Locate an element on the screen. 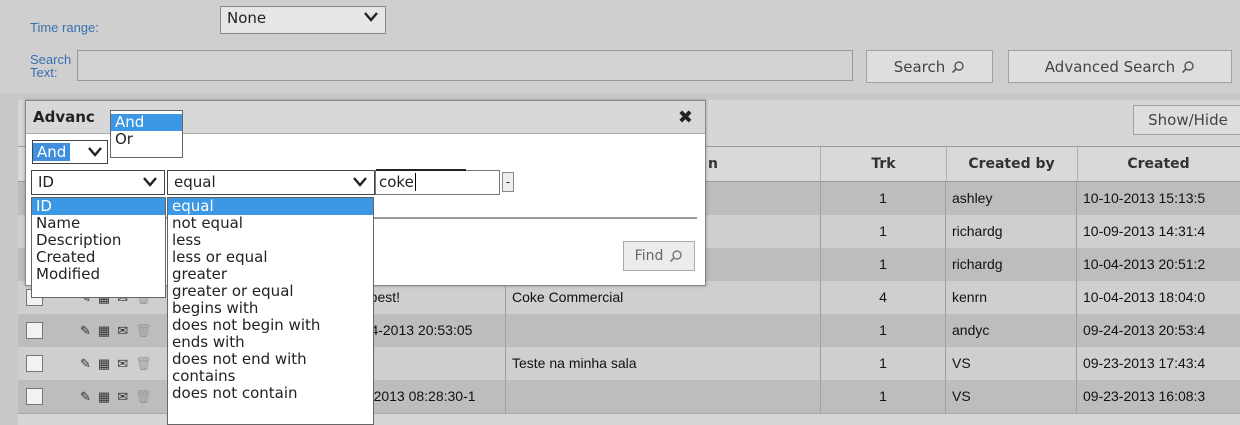  cell-created-by: andyc is located at coordinates (1011, 330).